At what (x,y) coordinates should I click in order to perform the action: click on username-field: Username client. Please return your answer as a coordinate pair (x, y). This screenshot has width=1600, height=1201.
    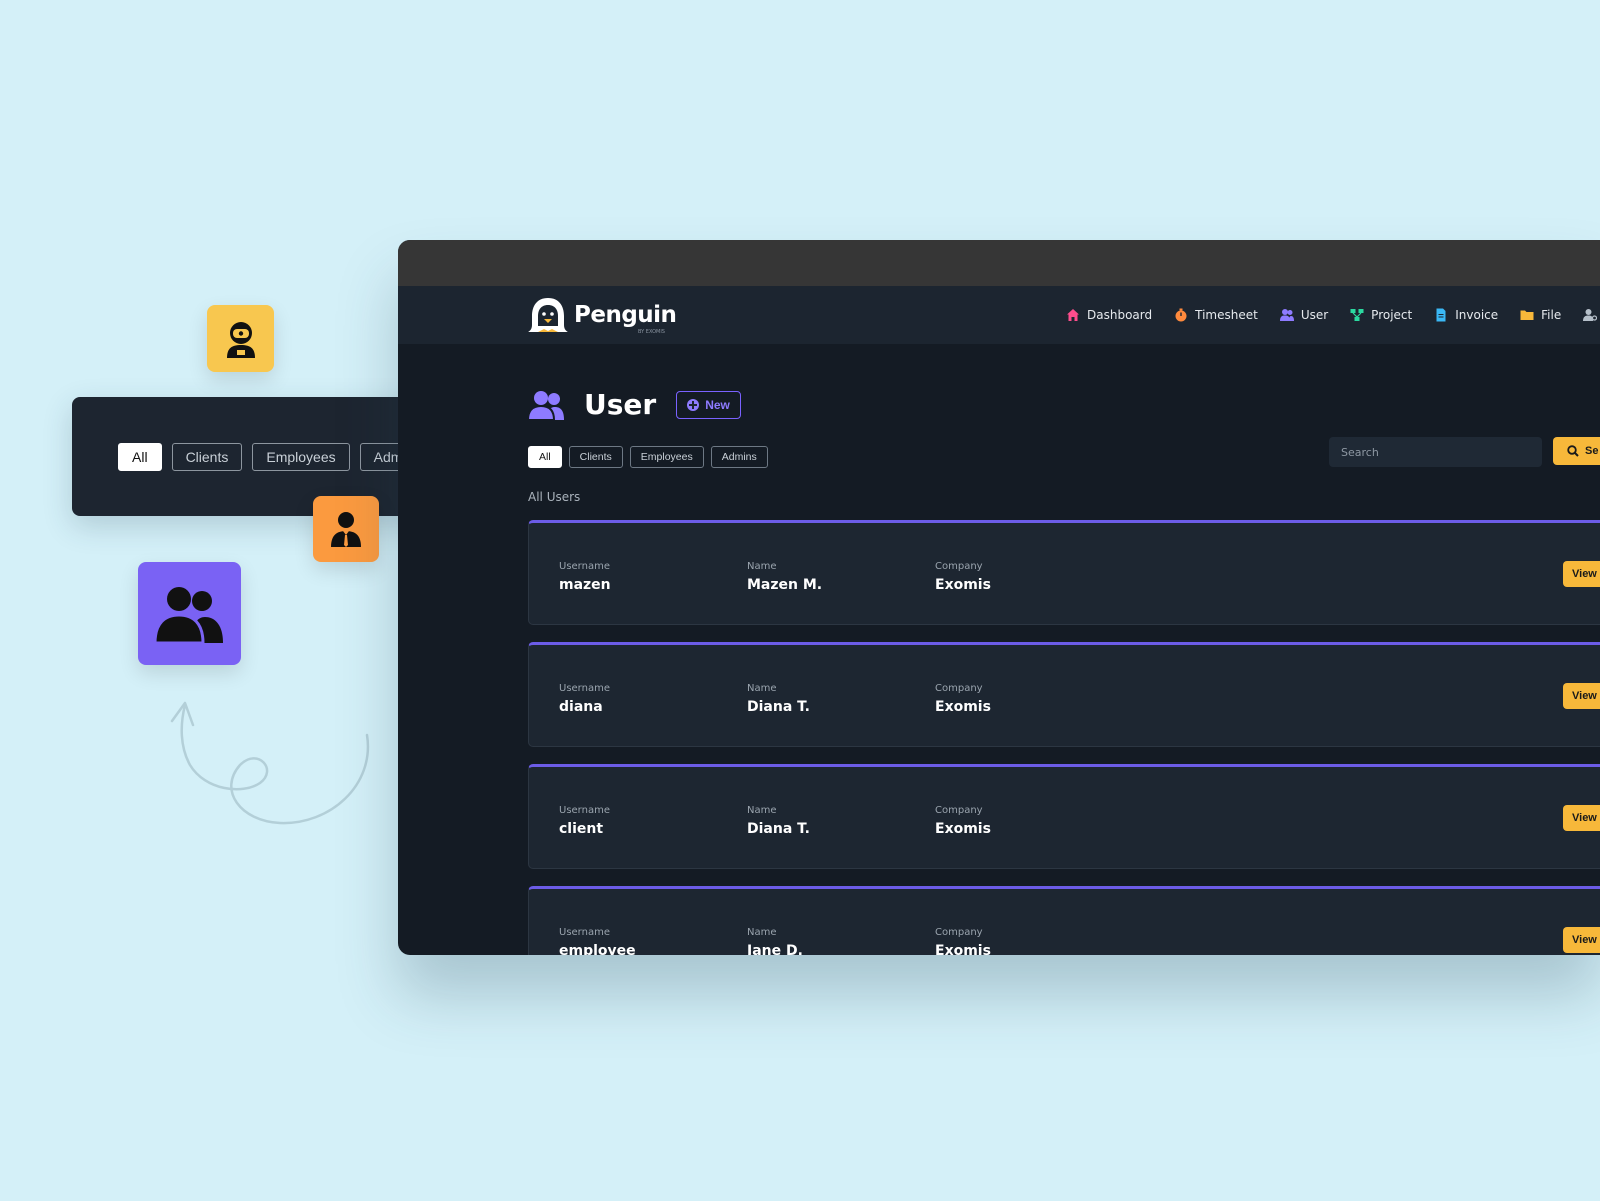
    Looking at the image, I should click on (584, 821).